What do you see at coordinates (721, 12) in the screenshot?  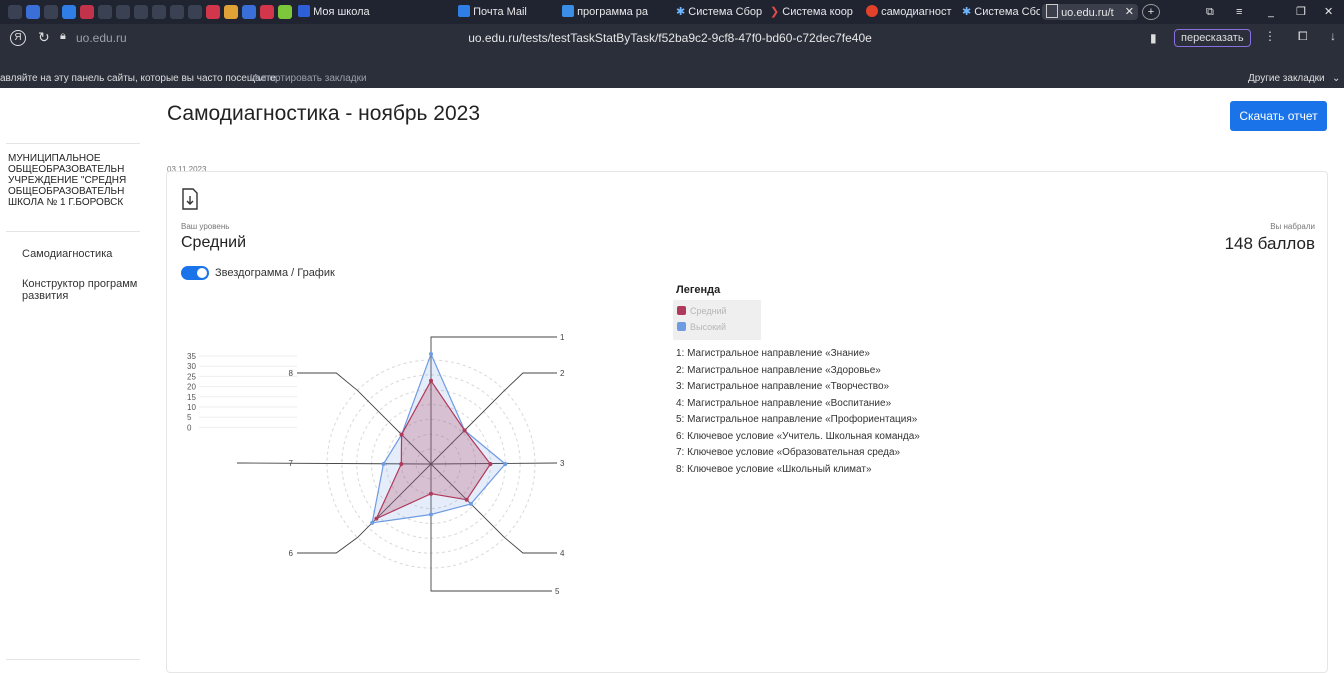 I see `tab-sistema-sbor-1: ✱ Система Сбор` at bounding box center [721, 12].